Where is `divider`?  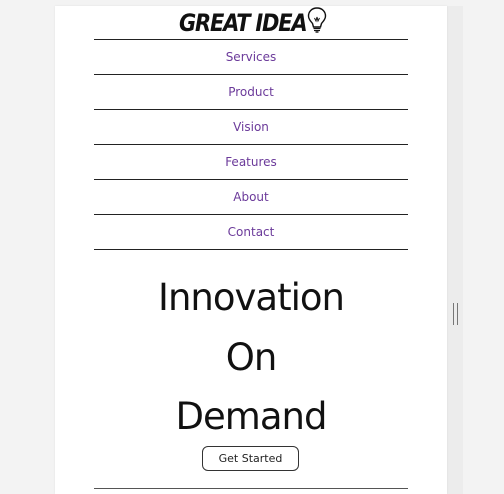 divider is located at coordinates (251, 488).